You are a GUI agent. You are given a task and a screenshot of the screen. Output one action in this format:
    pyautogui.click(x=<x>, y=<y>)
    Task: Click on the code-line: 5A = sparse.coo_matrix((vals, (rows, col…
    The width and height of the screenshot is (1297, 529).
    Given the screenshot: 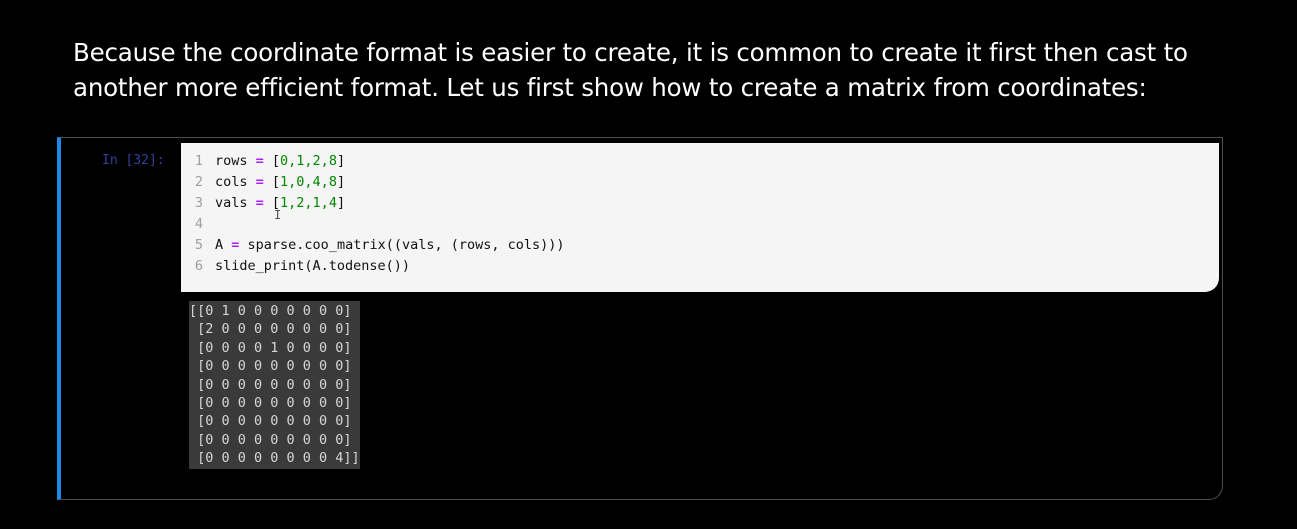 What is the action you would take?
    pyautogui.click(x=700, y=245)
    